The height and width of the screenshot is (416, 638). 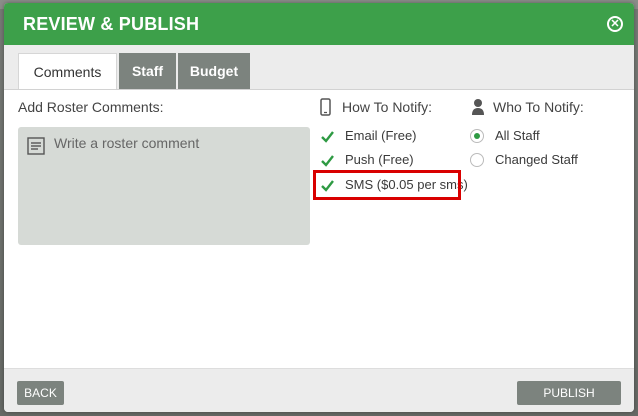 I want to click on roster-comment-input: Write a roster comment, so click(x=164, y=186).